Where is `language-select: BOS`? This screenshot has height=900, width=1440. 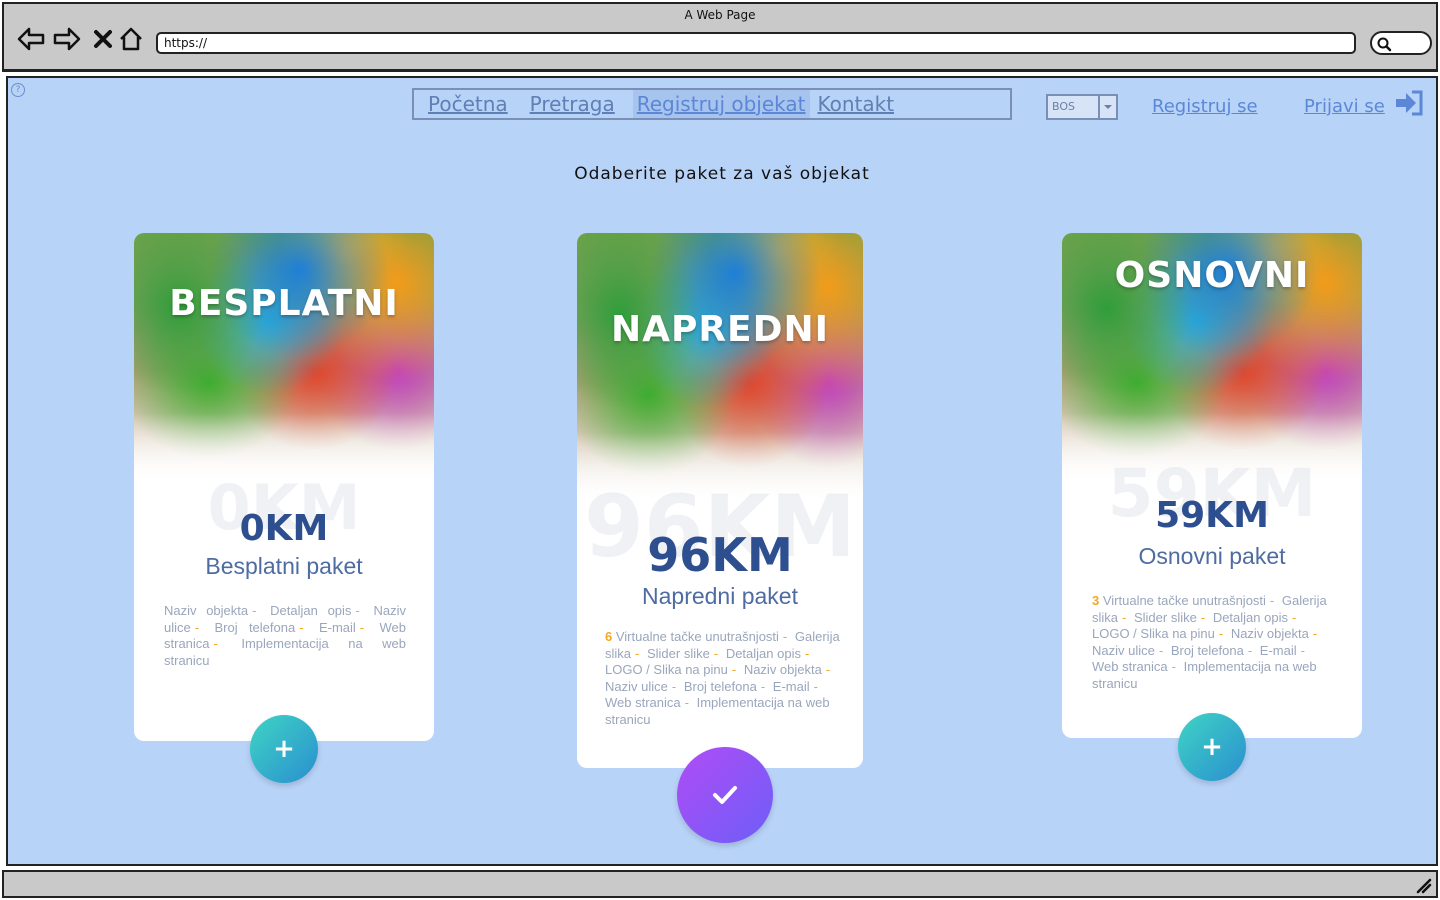 language-select: BOS is located at coordinates (1082, 107).